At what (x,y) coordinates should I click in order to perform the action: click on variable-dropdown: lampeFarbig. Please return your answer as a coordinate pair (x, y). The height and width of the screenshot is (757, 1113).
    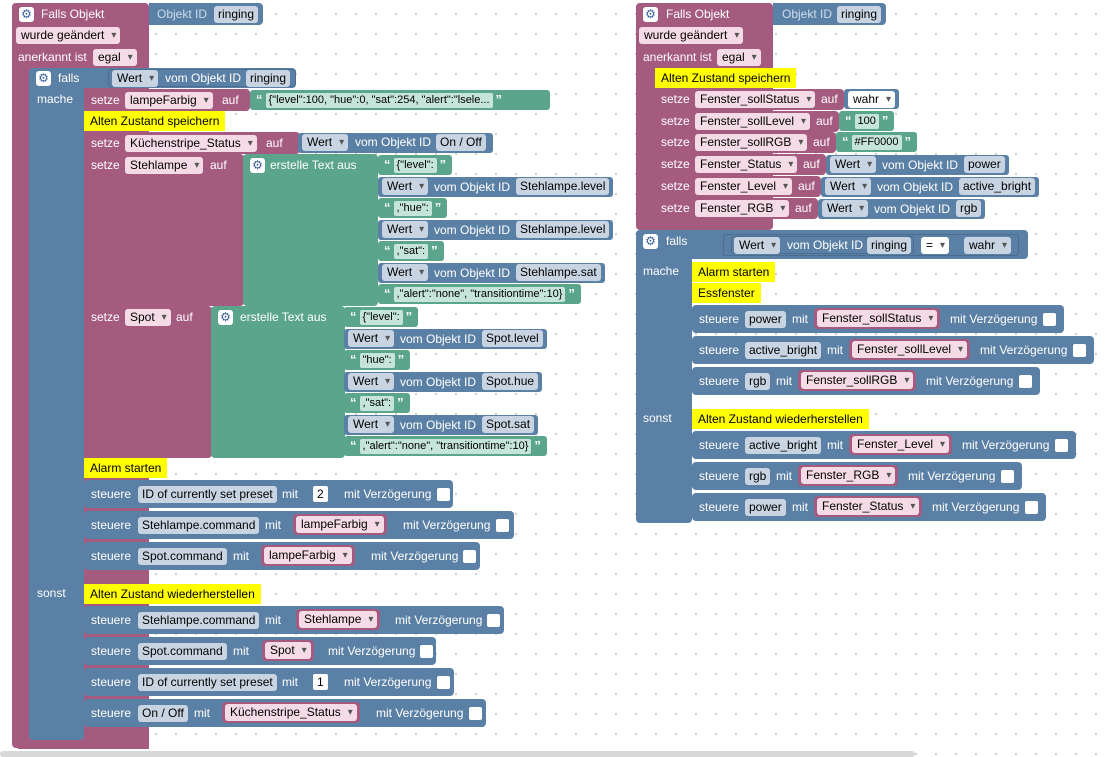
    Looking at the image, I should click on (169, 100).